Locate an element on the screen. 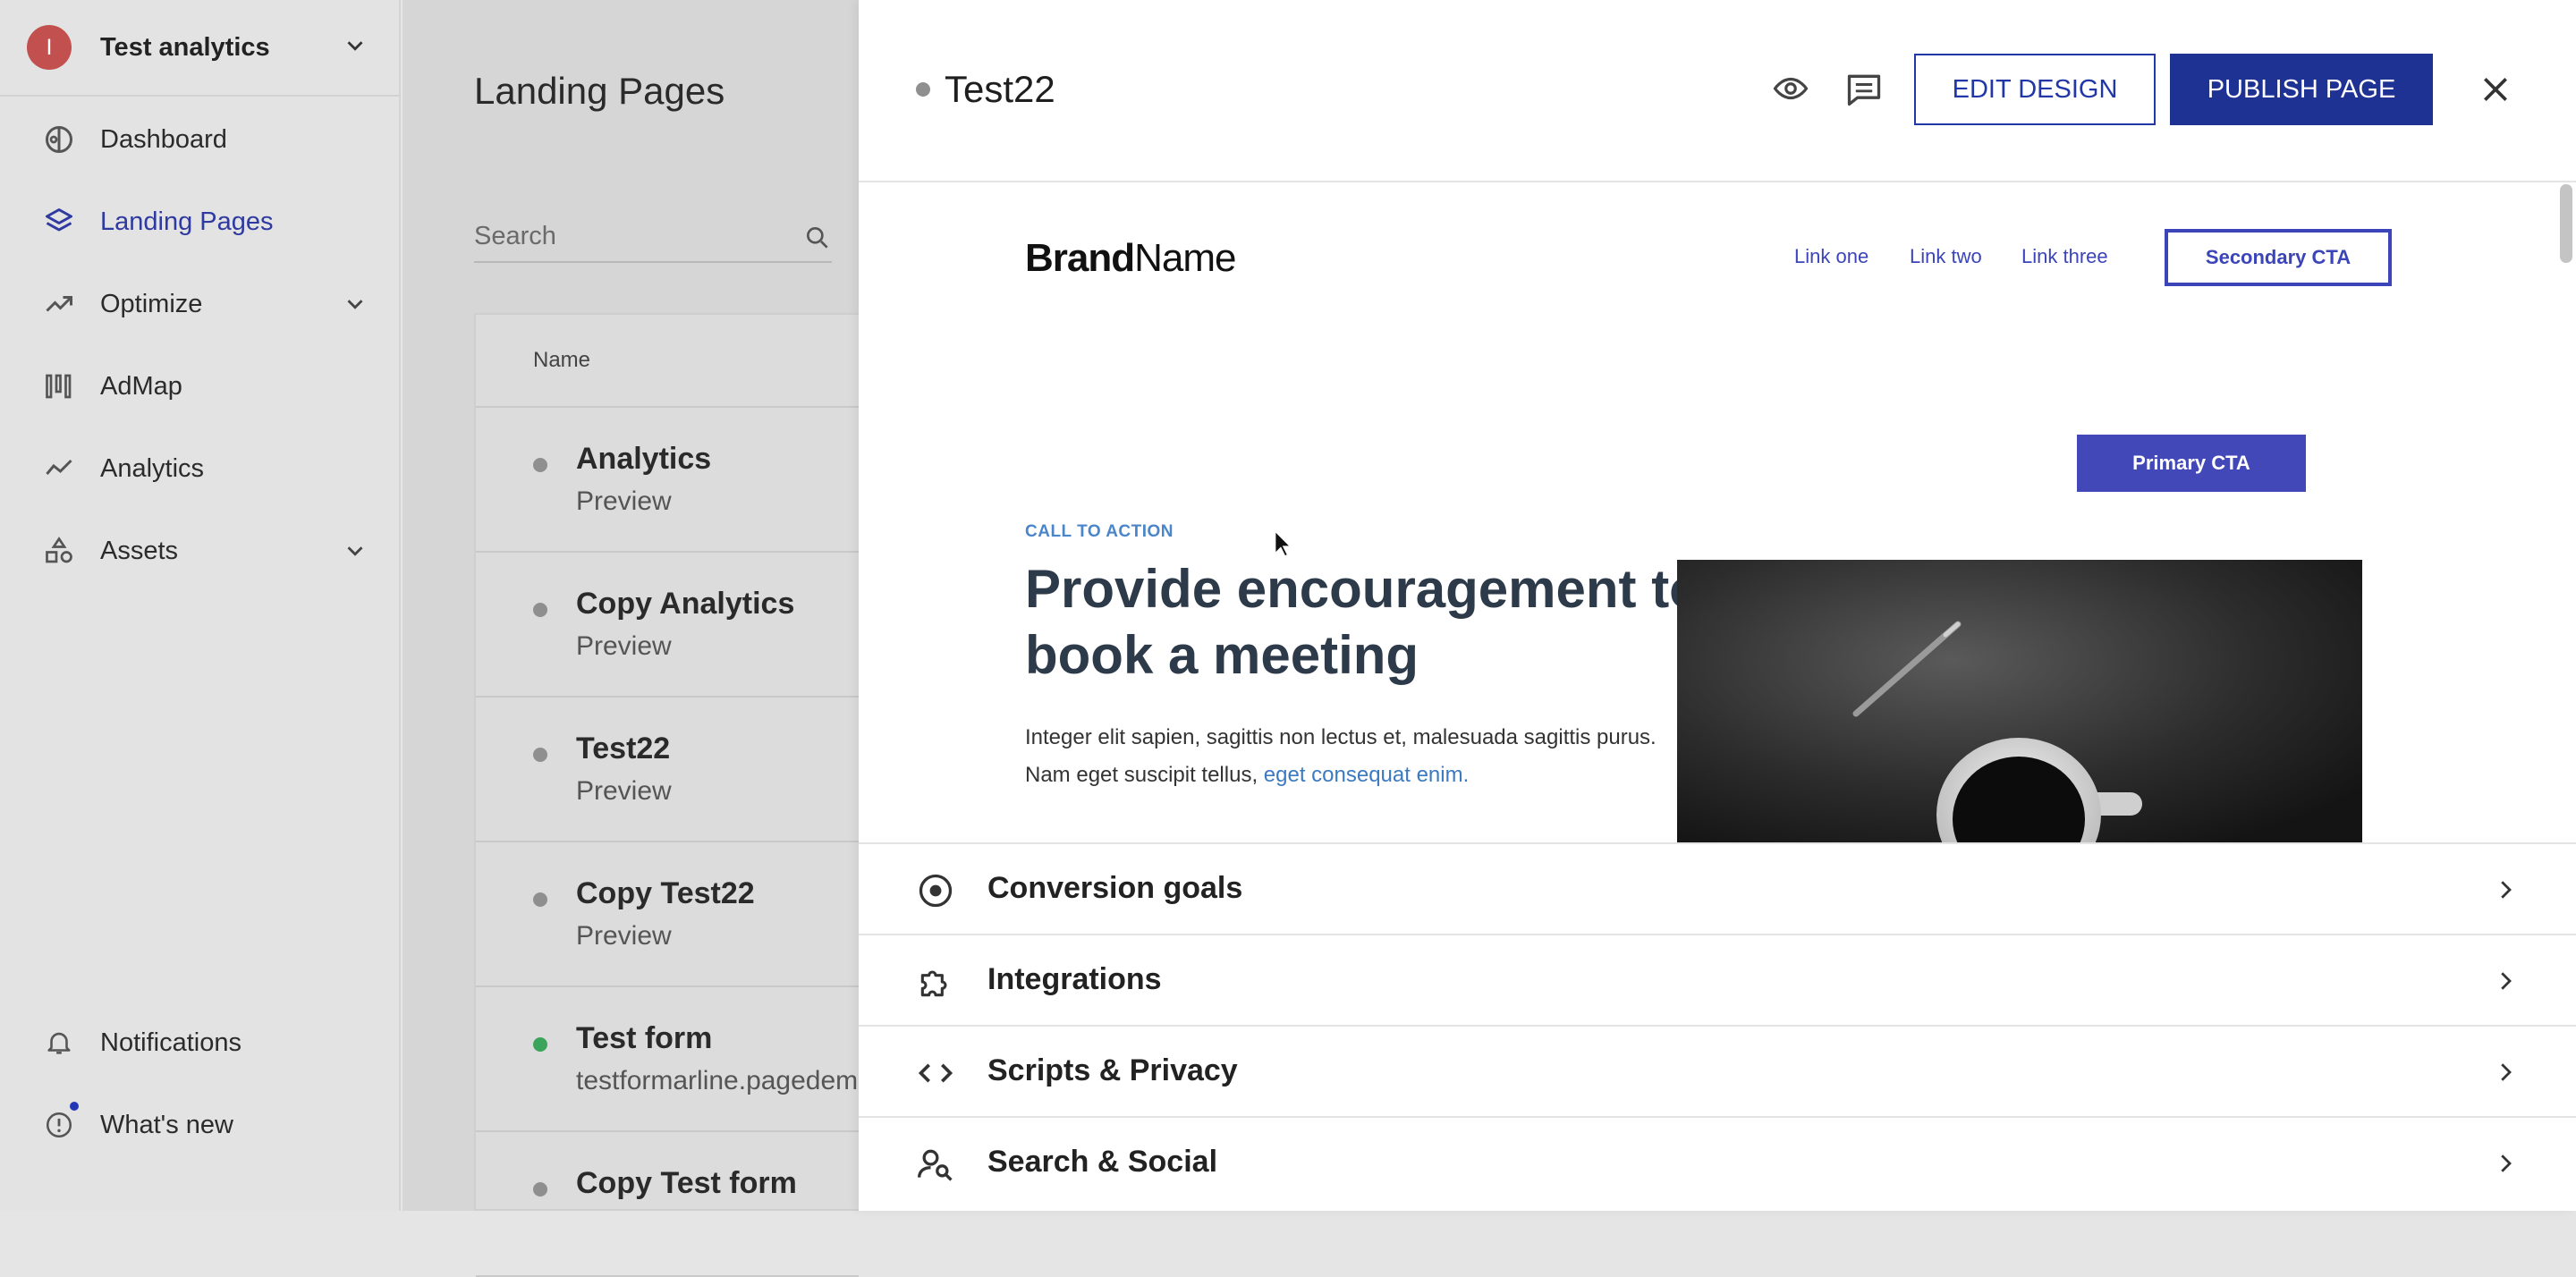  sidebar-item-whats-new: What's new is located at coordinates (200, 1125).